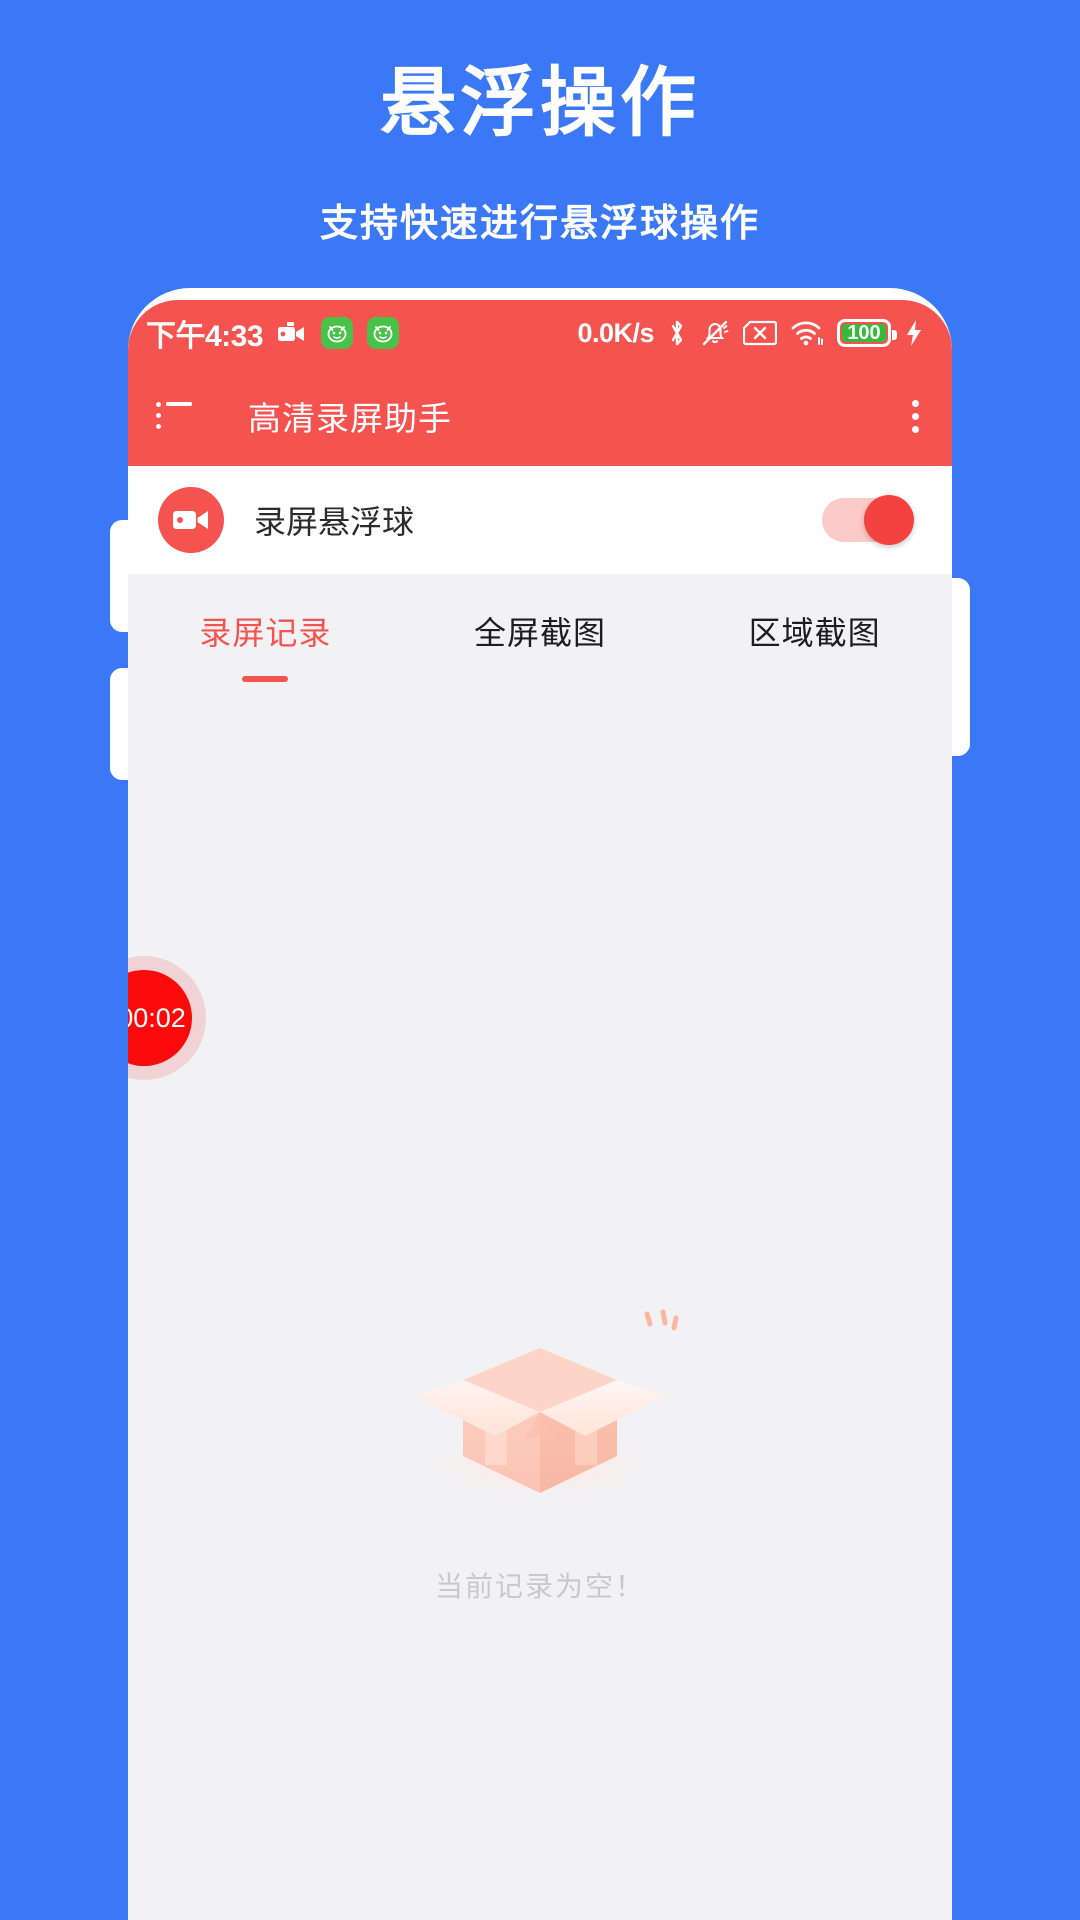 This screenshot has width=1080, height=1920. What do you see at coordinates (677, 333) in the screenshot?
I see `bluetooth-icon` at bounding box center [677, 333].